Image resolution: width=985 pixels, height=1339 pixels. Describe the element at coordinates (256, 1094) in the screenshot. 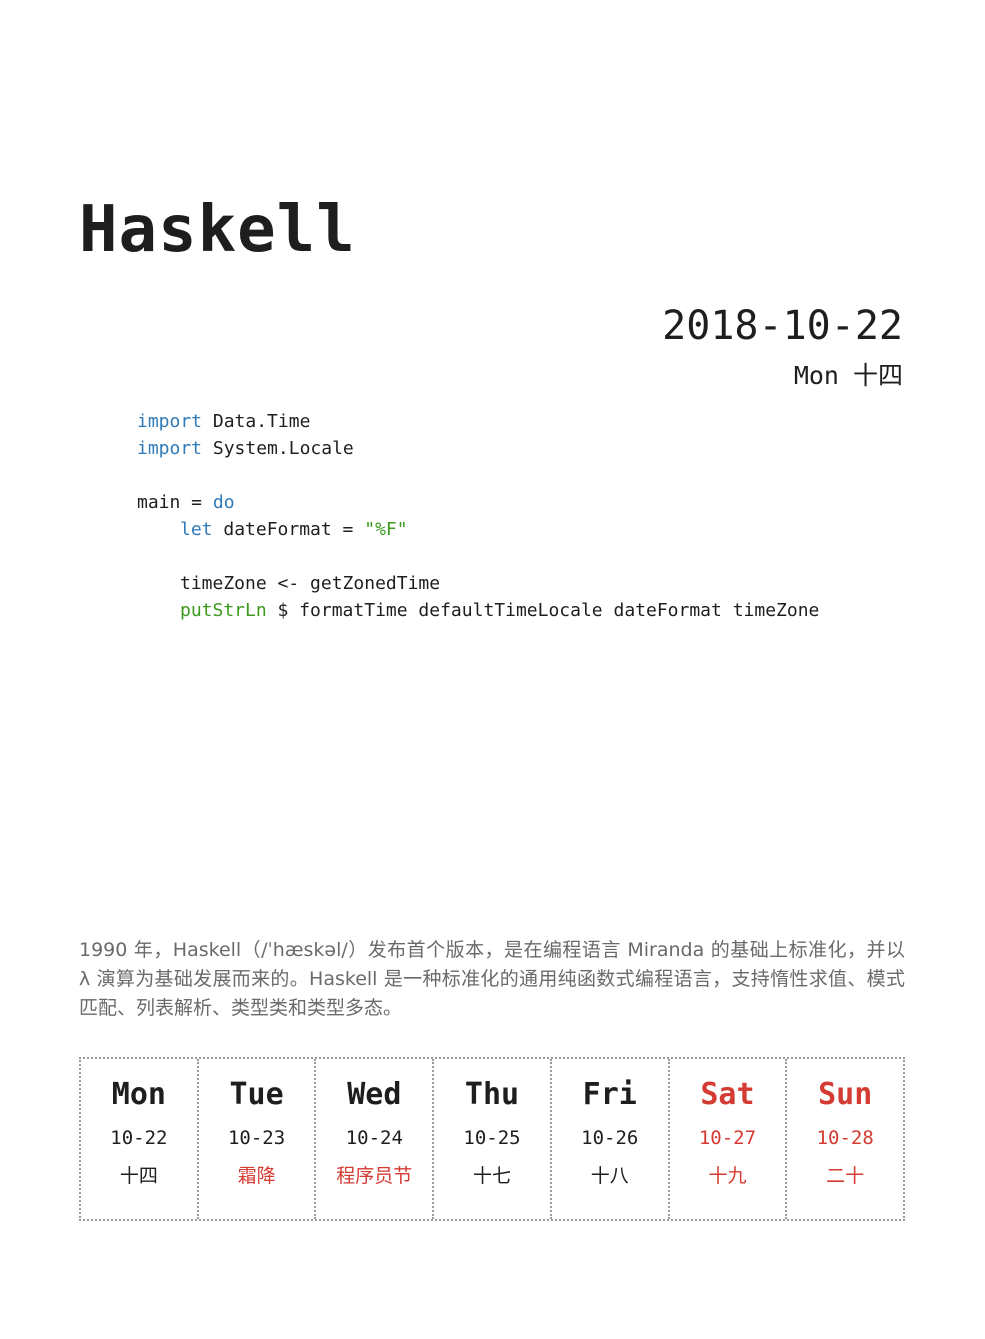

I see `day-name: Tue` at that location.